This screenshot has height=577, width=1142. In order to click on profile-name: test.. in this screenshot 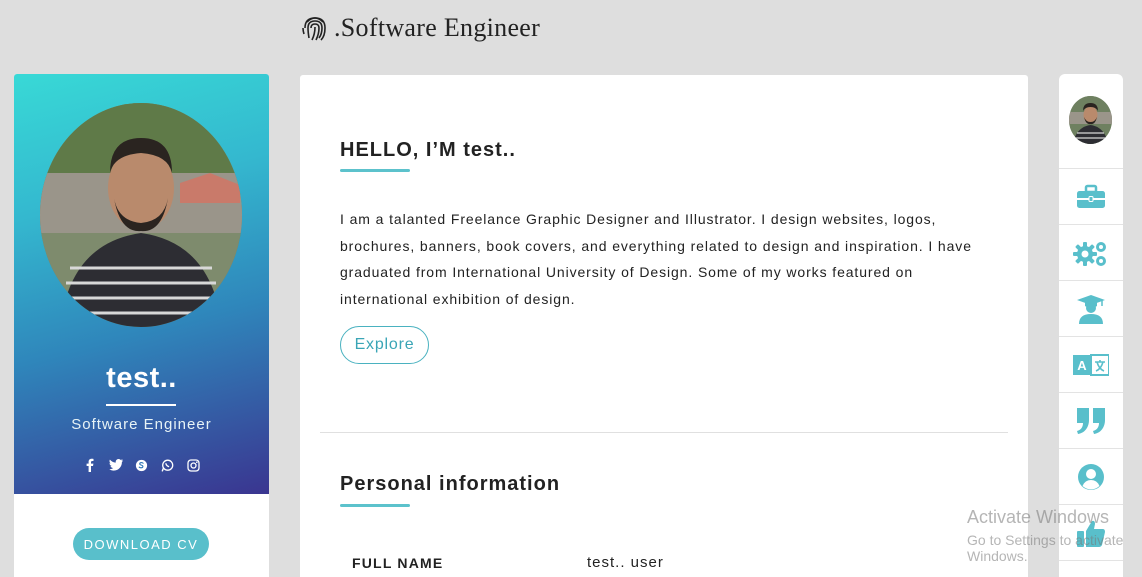, I will do `click(141, 378)`.